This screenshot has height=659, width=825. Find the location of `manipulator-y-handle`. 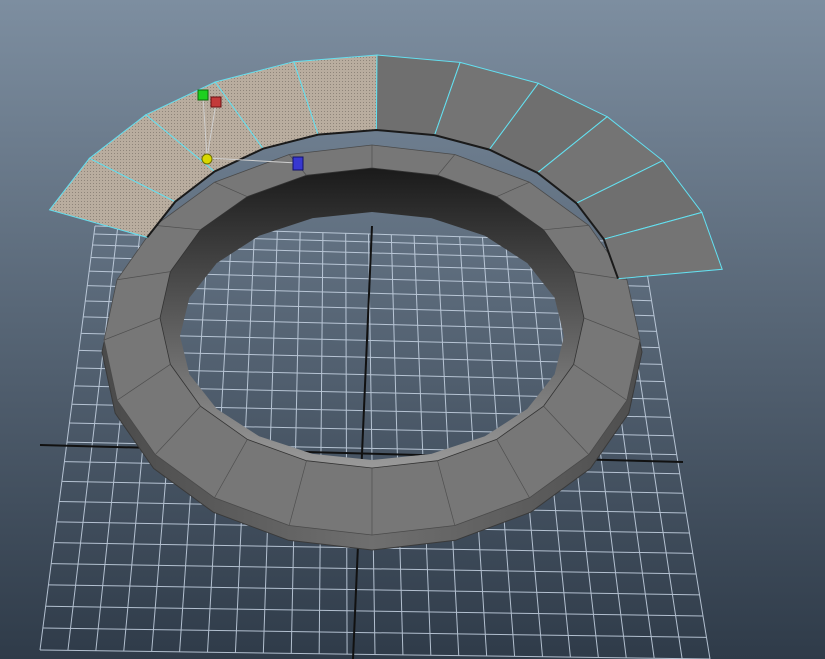

manipulator-y-handle is located at coordinates (203, 95).